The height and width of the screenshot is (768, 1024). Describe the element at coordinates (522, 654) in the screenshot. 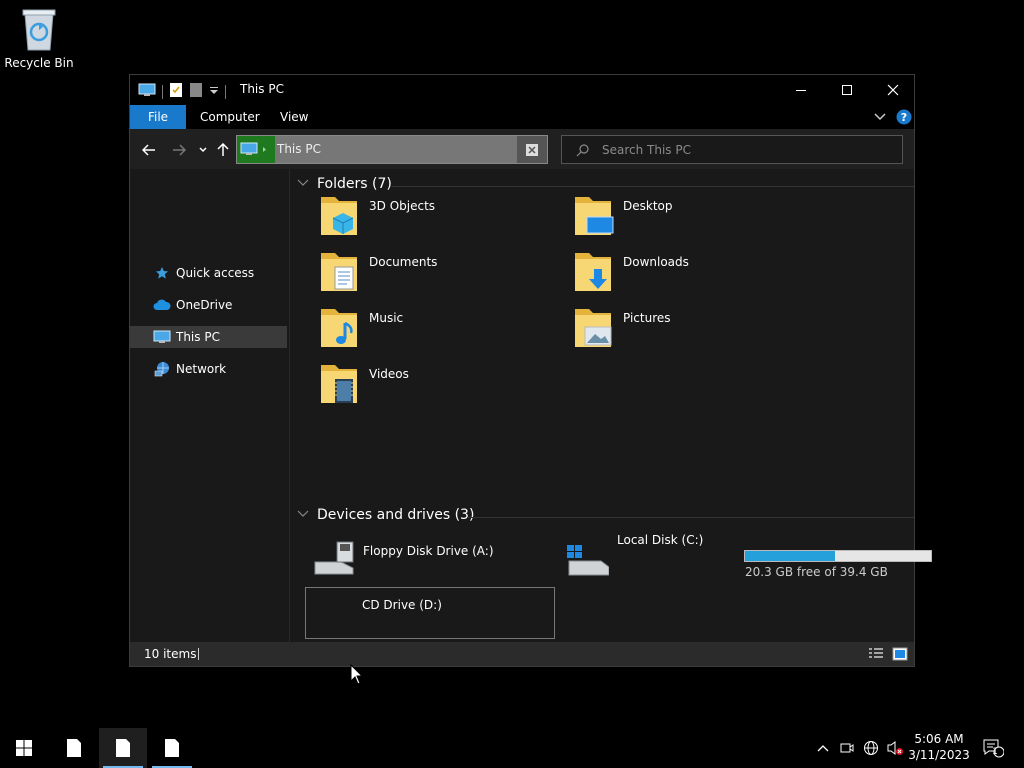

I see `status-bar: 10 items` at that location.